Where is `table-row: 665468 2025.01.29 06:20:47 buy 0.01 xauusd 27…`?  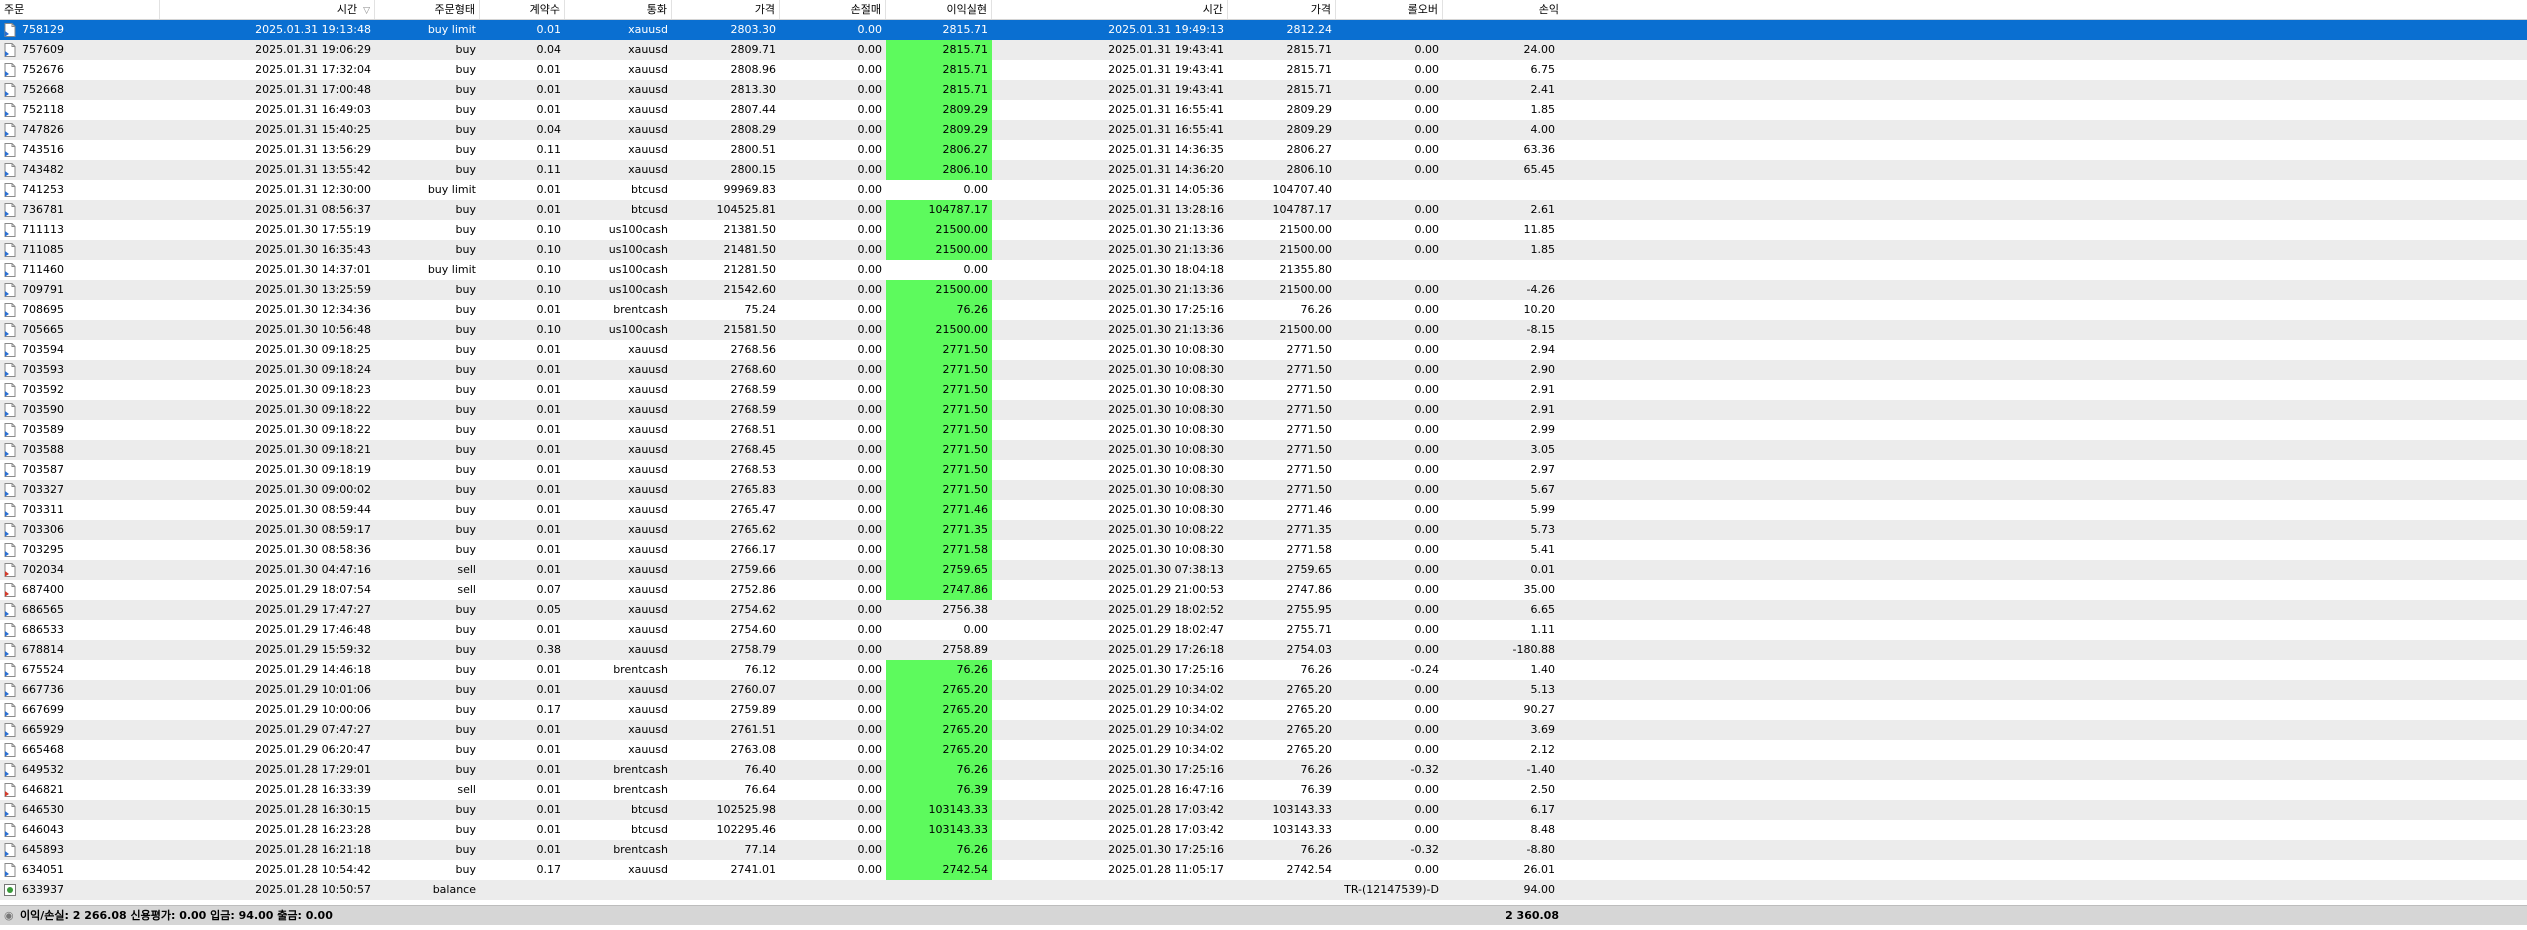
table-row: 665468 2025.01.29 06:20:47 buy 0.01 xauusd 27… is located at coordinates (1263, 750).